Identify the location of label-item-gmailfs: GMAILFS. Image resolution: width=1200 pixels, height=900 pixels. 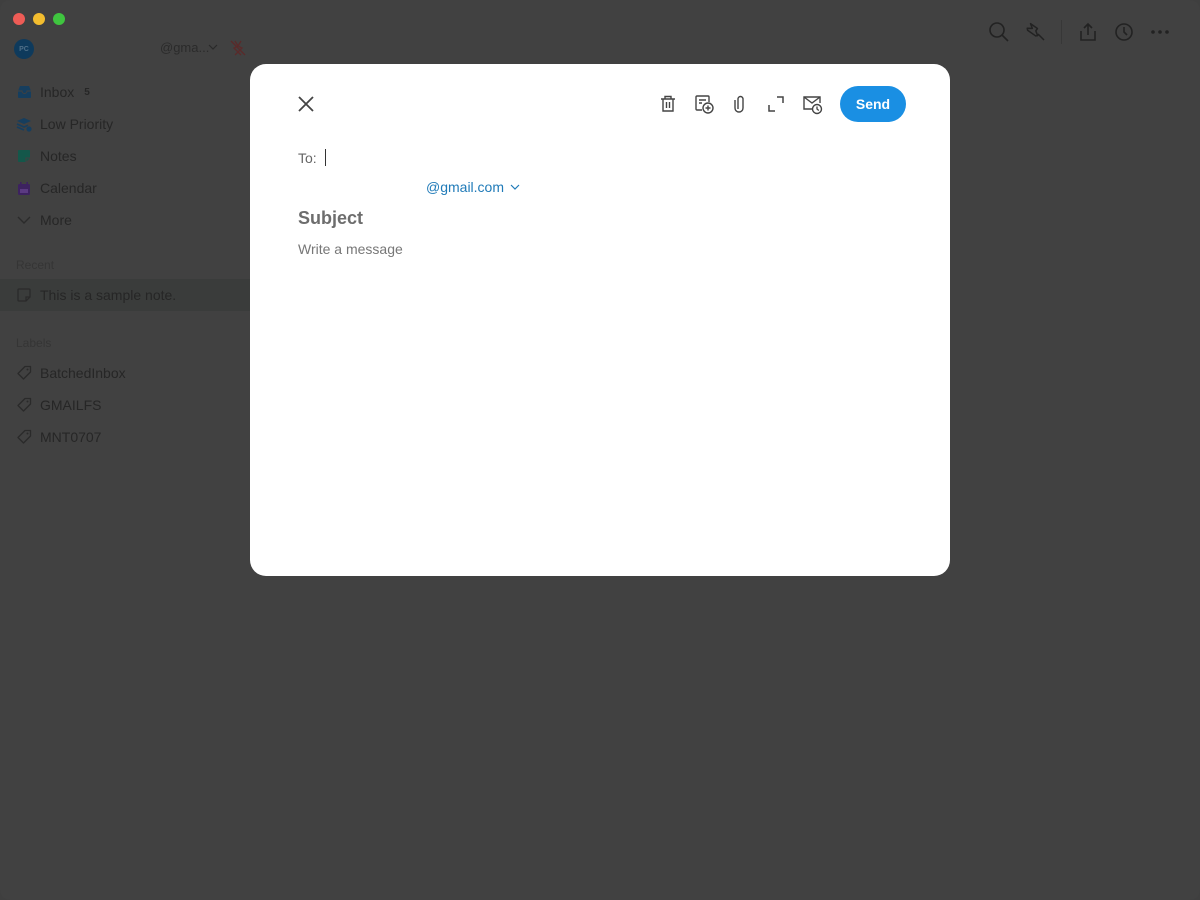
(125, 405).